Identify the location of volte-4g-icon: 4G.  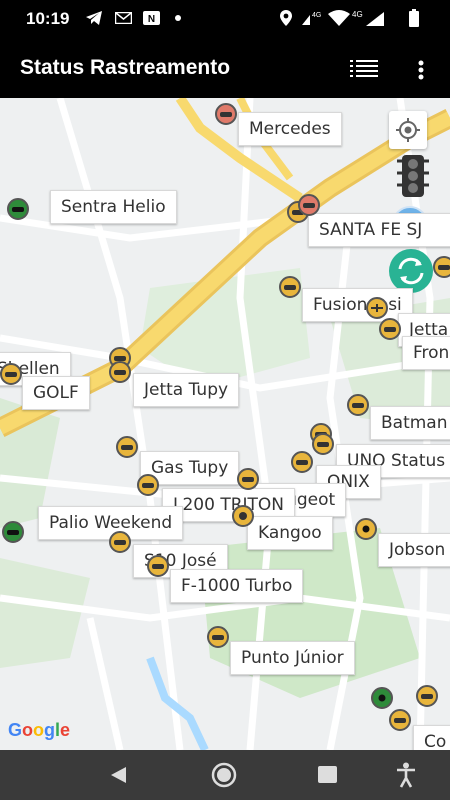
(311, 18).